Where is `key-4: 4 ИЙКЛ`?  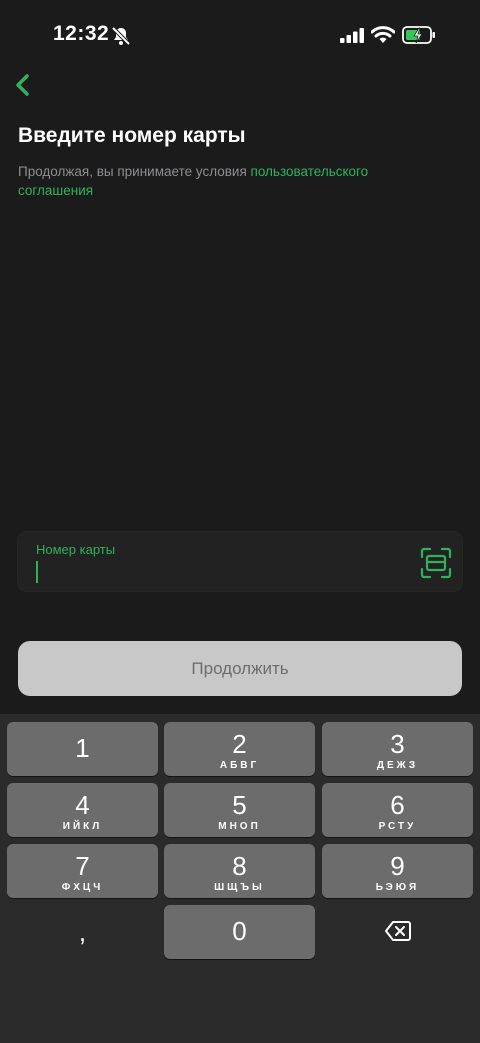 key-4: 4 ИЙКЛ is located at coordinates (82, 810).